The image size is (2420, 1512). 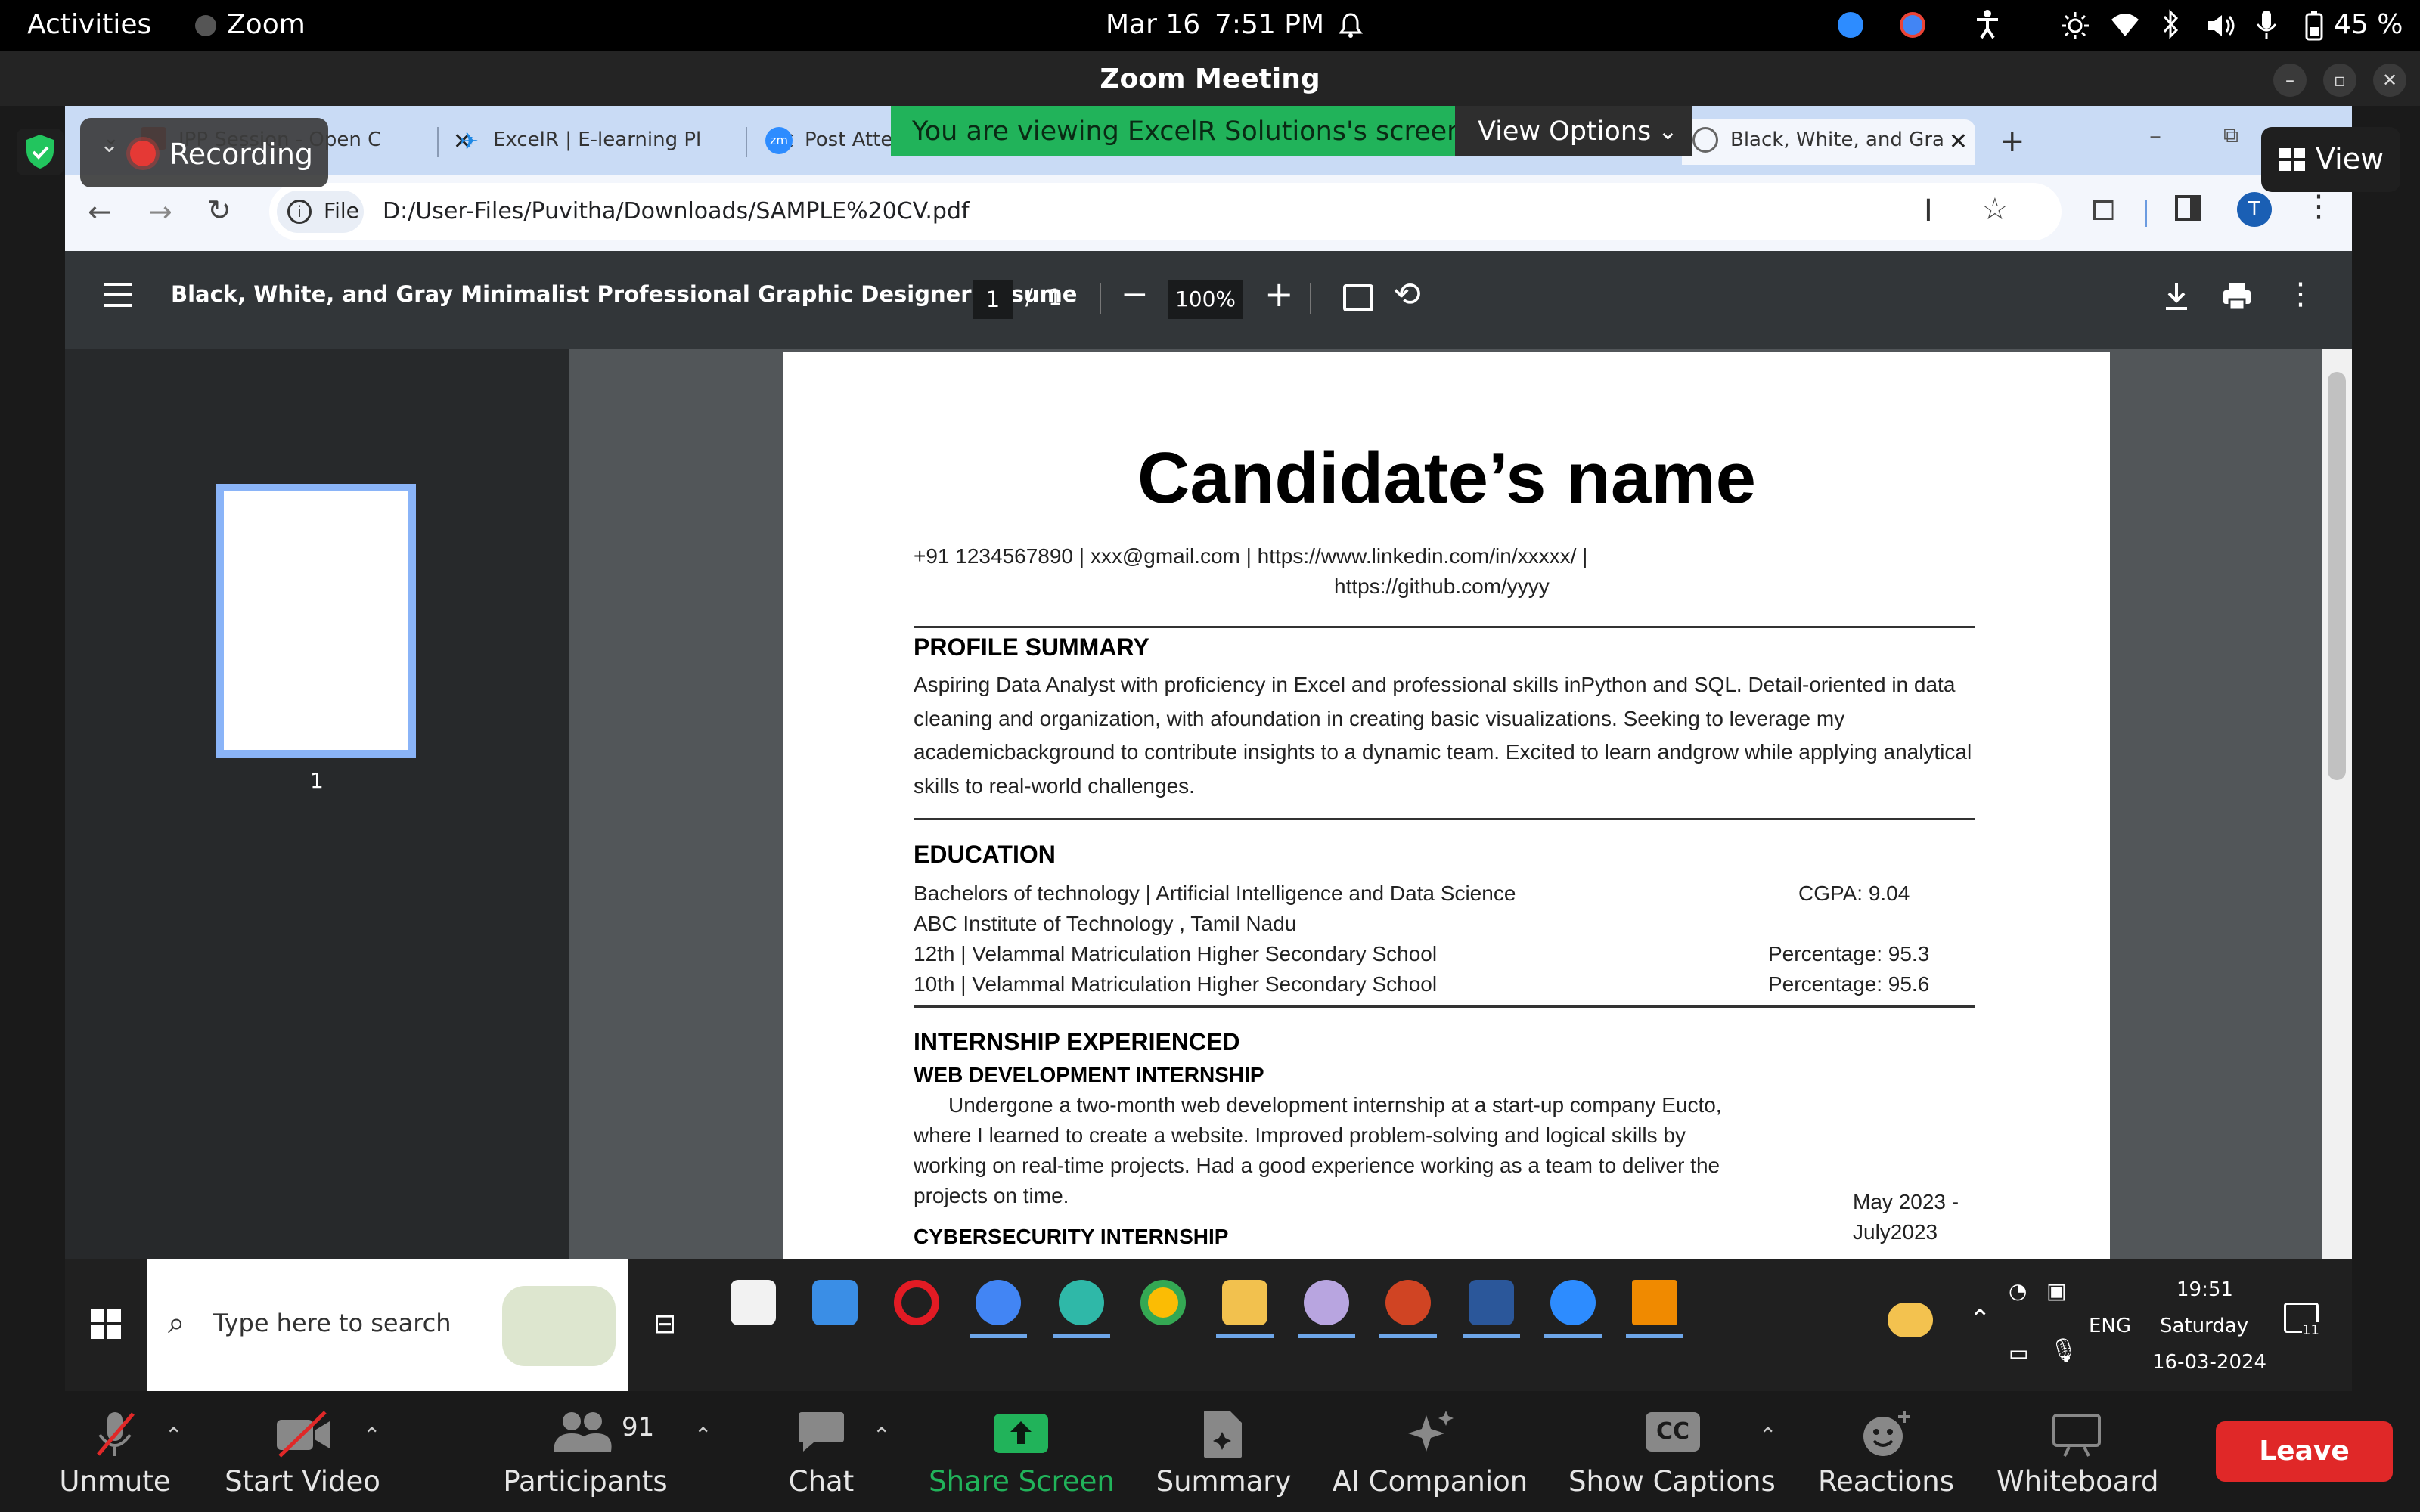 I want to click on hamburger-menu-icon, so click(x=118, y=294).